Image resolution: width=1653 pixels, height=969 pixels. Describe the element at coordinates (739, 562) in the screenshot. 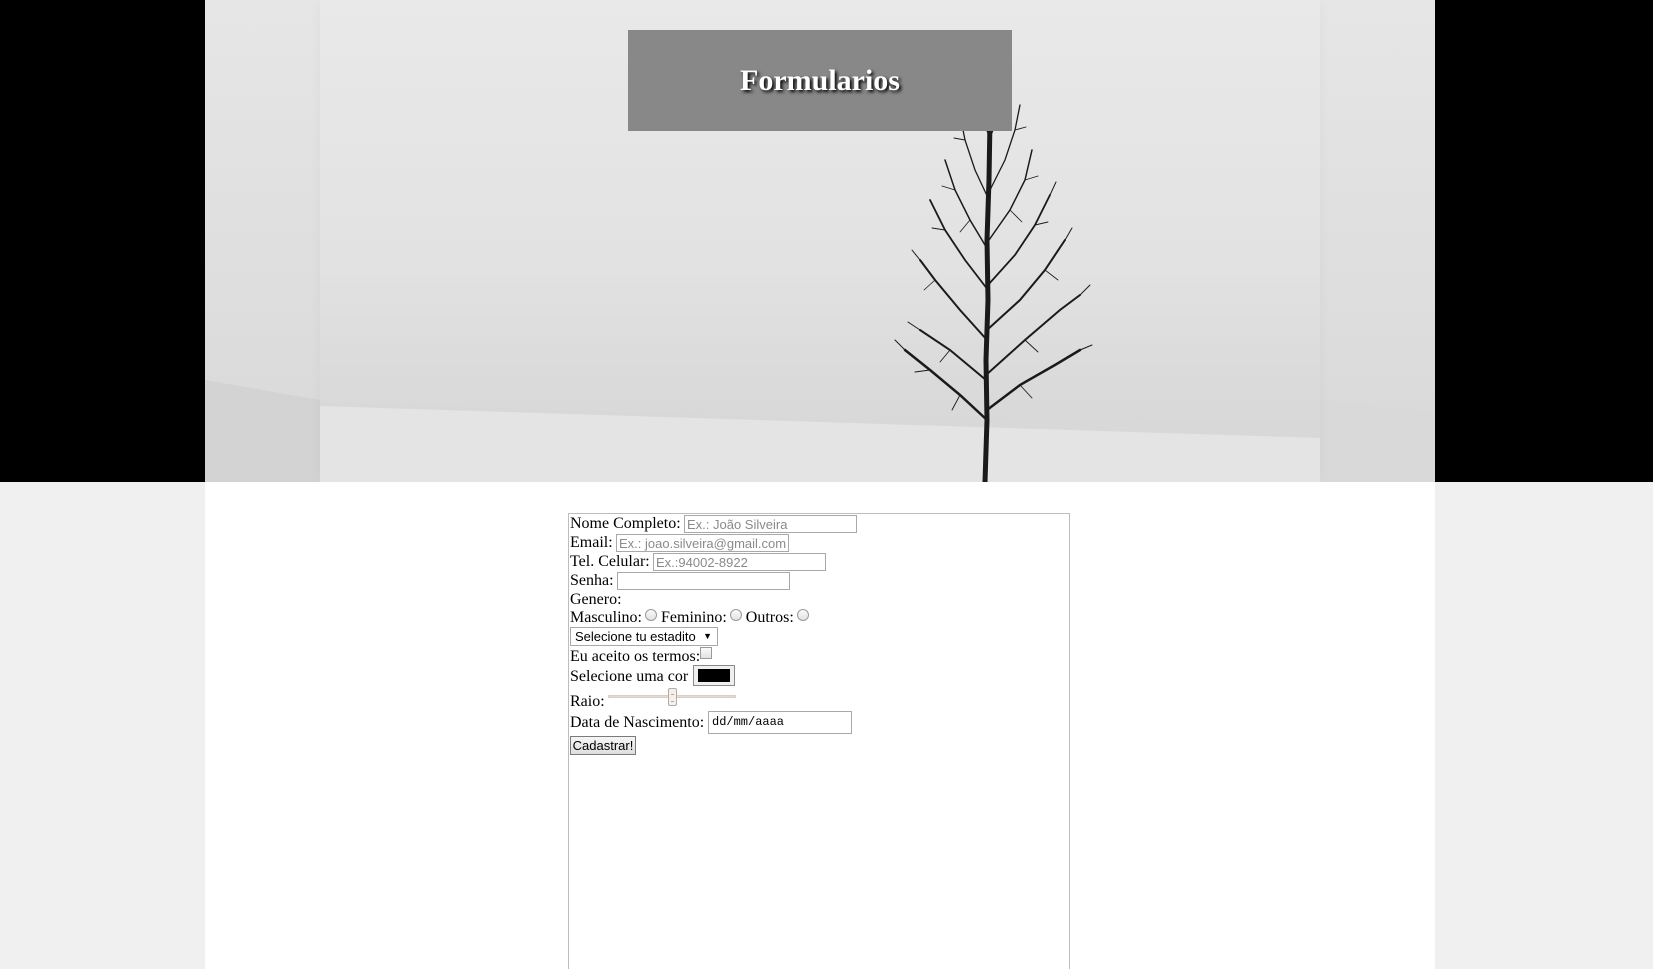

I see `phone-input` at that location.